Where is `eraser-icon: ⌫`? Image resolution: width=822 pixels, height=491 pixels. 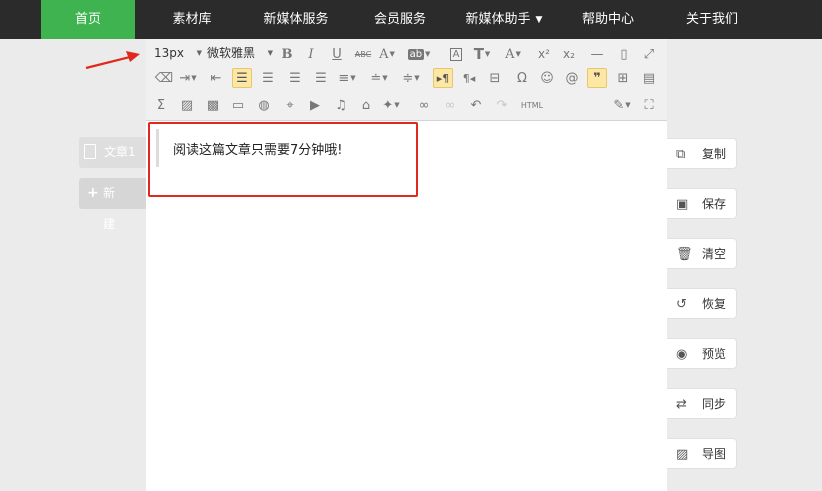
eraser-icon: ⌫ is located at coordinates (164, 78).